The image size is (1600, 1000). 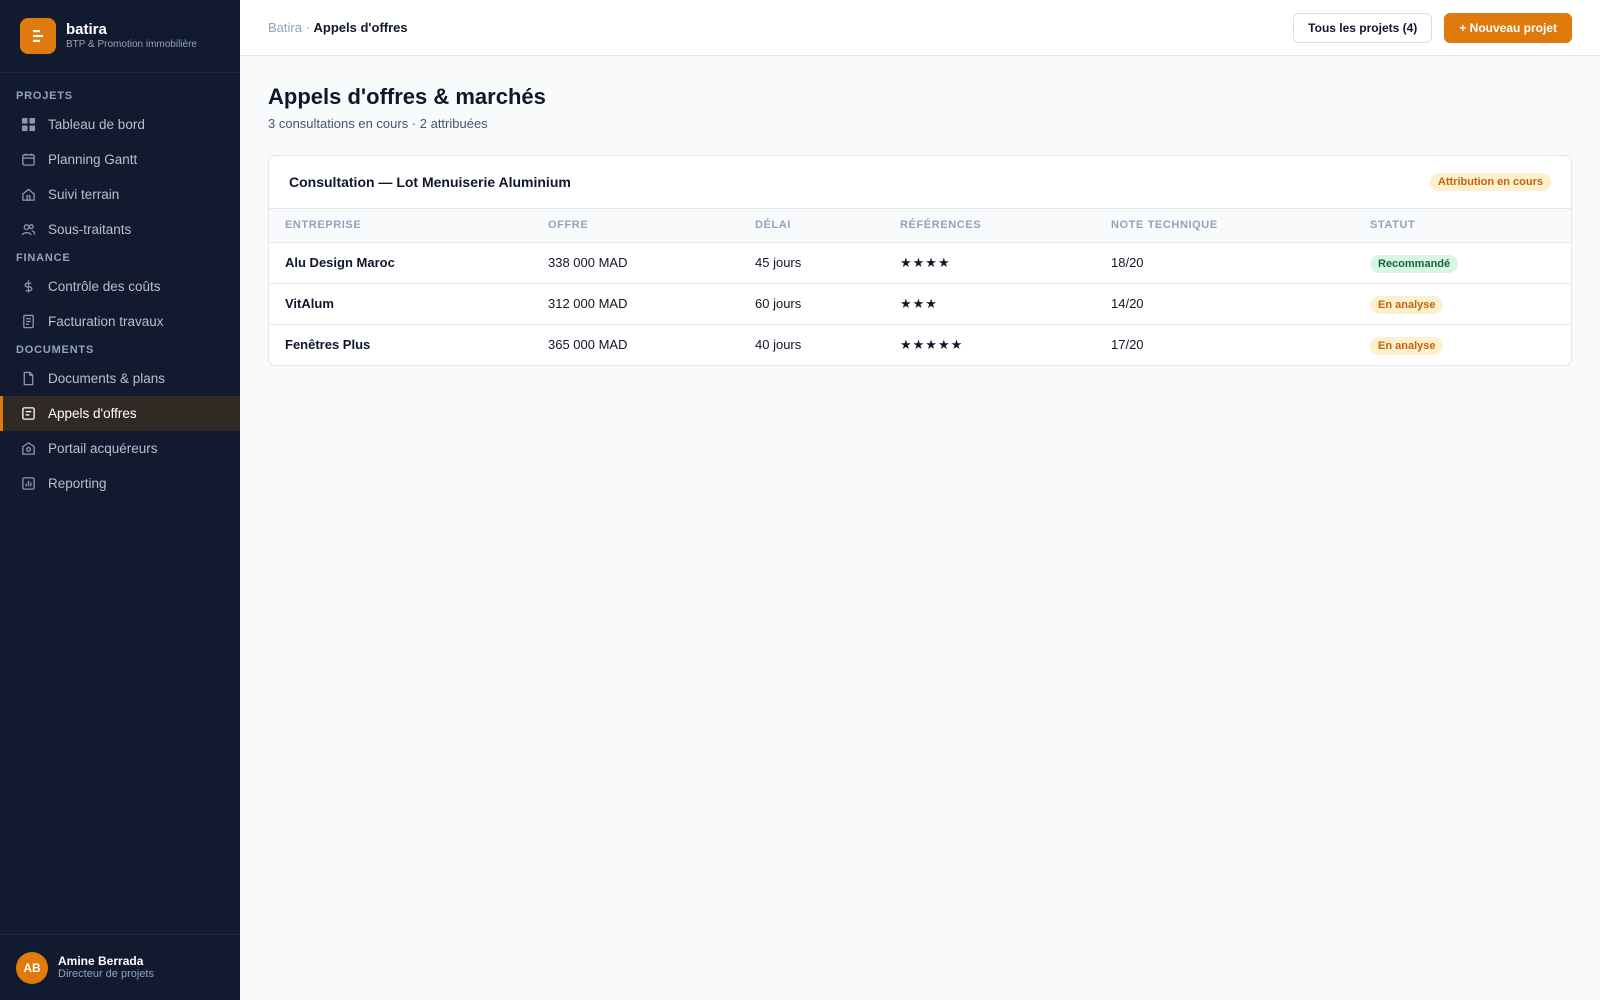 What do you see at coordinates (1462, 226) in the screenshot?
I see `column-header-statut: STATUT` at bounding box center [1462, 226].